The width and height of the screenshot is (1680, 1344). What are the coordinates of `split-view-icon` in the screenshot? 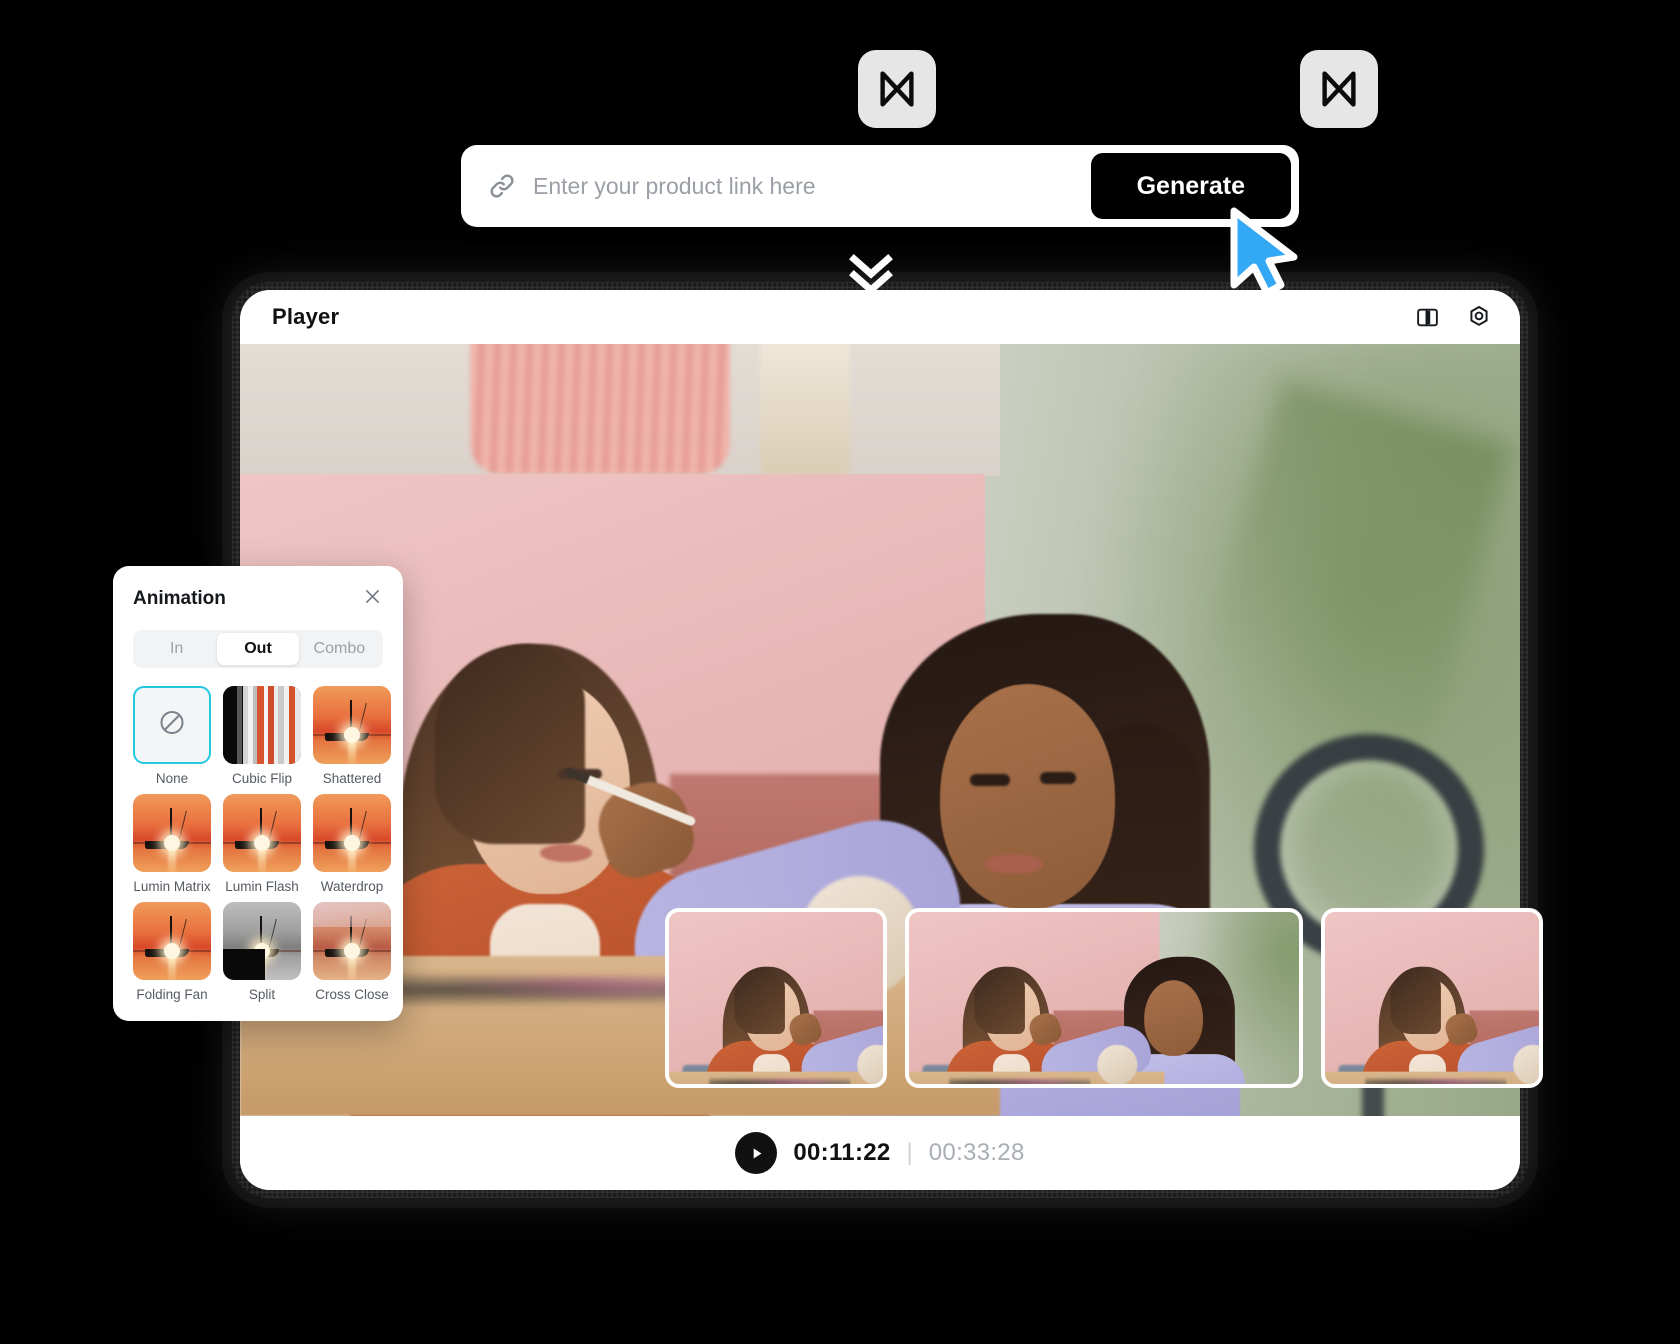 It's located at (1427, 317).